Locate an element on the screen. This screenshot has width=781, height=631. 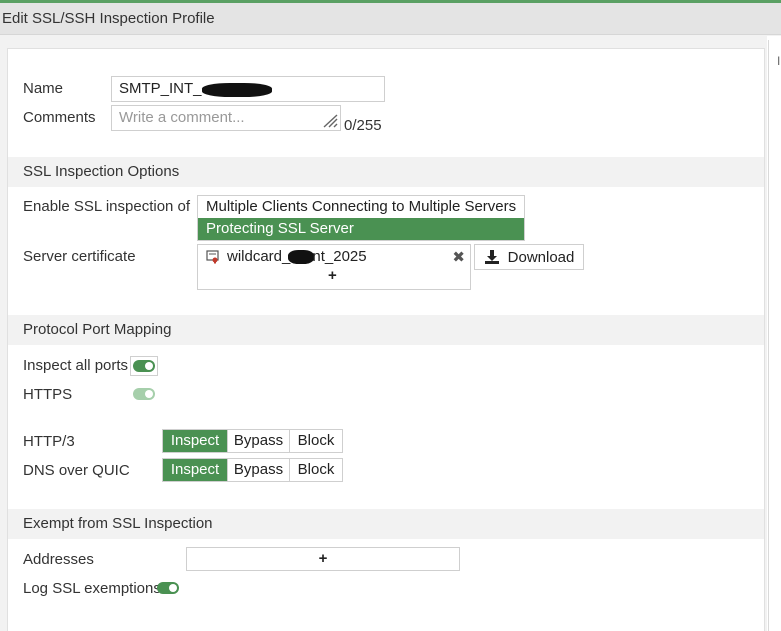
add-certificate-button: + is located at coordinates (332, 275).